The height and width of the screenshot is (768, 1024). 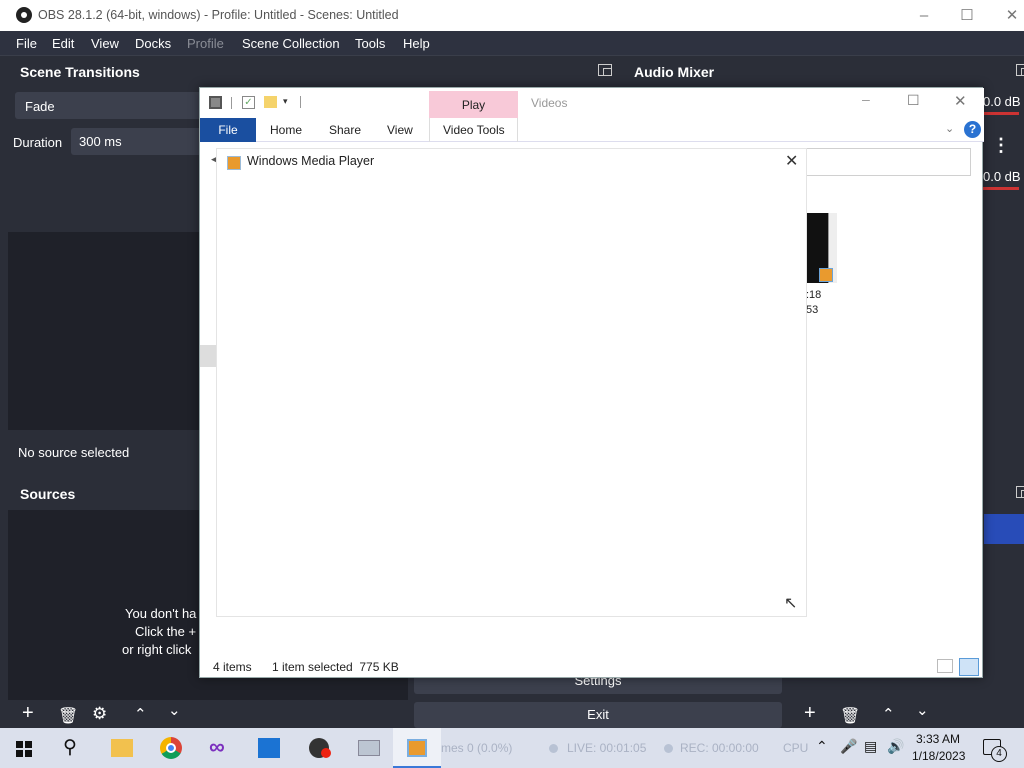 I want to click on wmp-taskbar-button, so click(x=417, y=748).